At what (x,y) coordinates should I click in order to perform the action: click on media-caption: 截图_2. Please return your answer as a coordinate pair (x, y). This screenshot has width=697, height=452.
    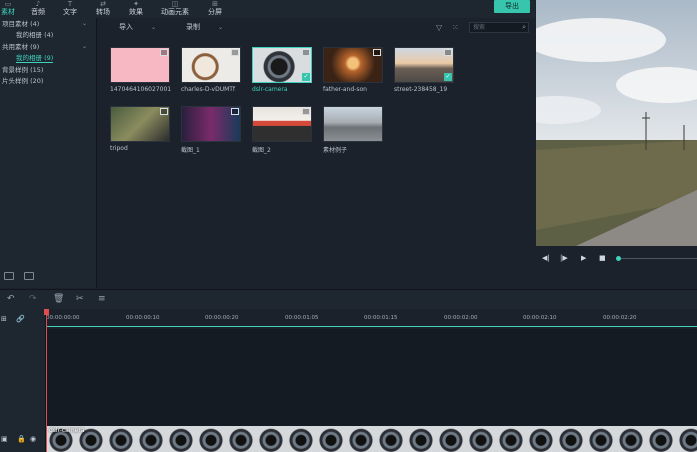
    Looking at the image, I should click on (261, 150).